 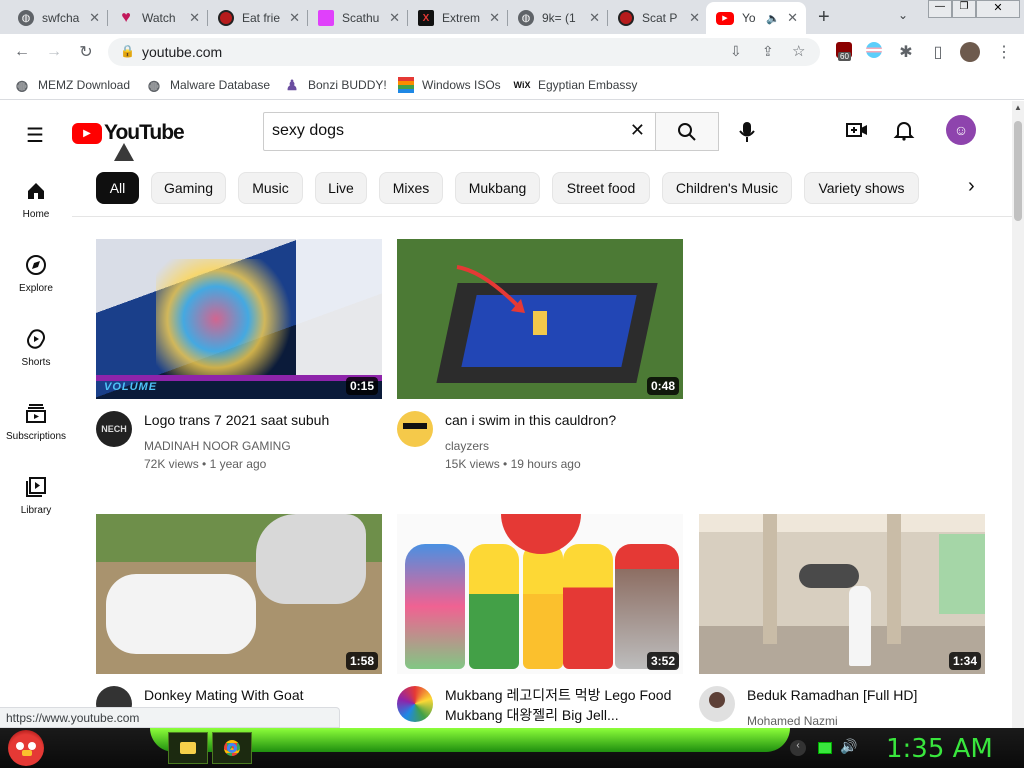 I want to click on microphone-icon, so click(x=747, y=132).